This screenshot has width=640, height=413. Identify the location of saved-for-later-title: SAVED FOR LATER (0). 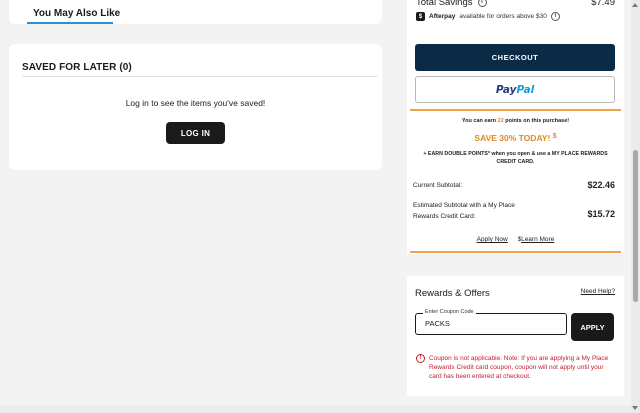
(77, 67).